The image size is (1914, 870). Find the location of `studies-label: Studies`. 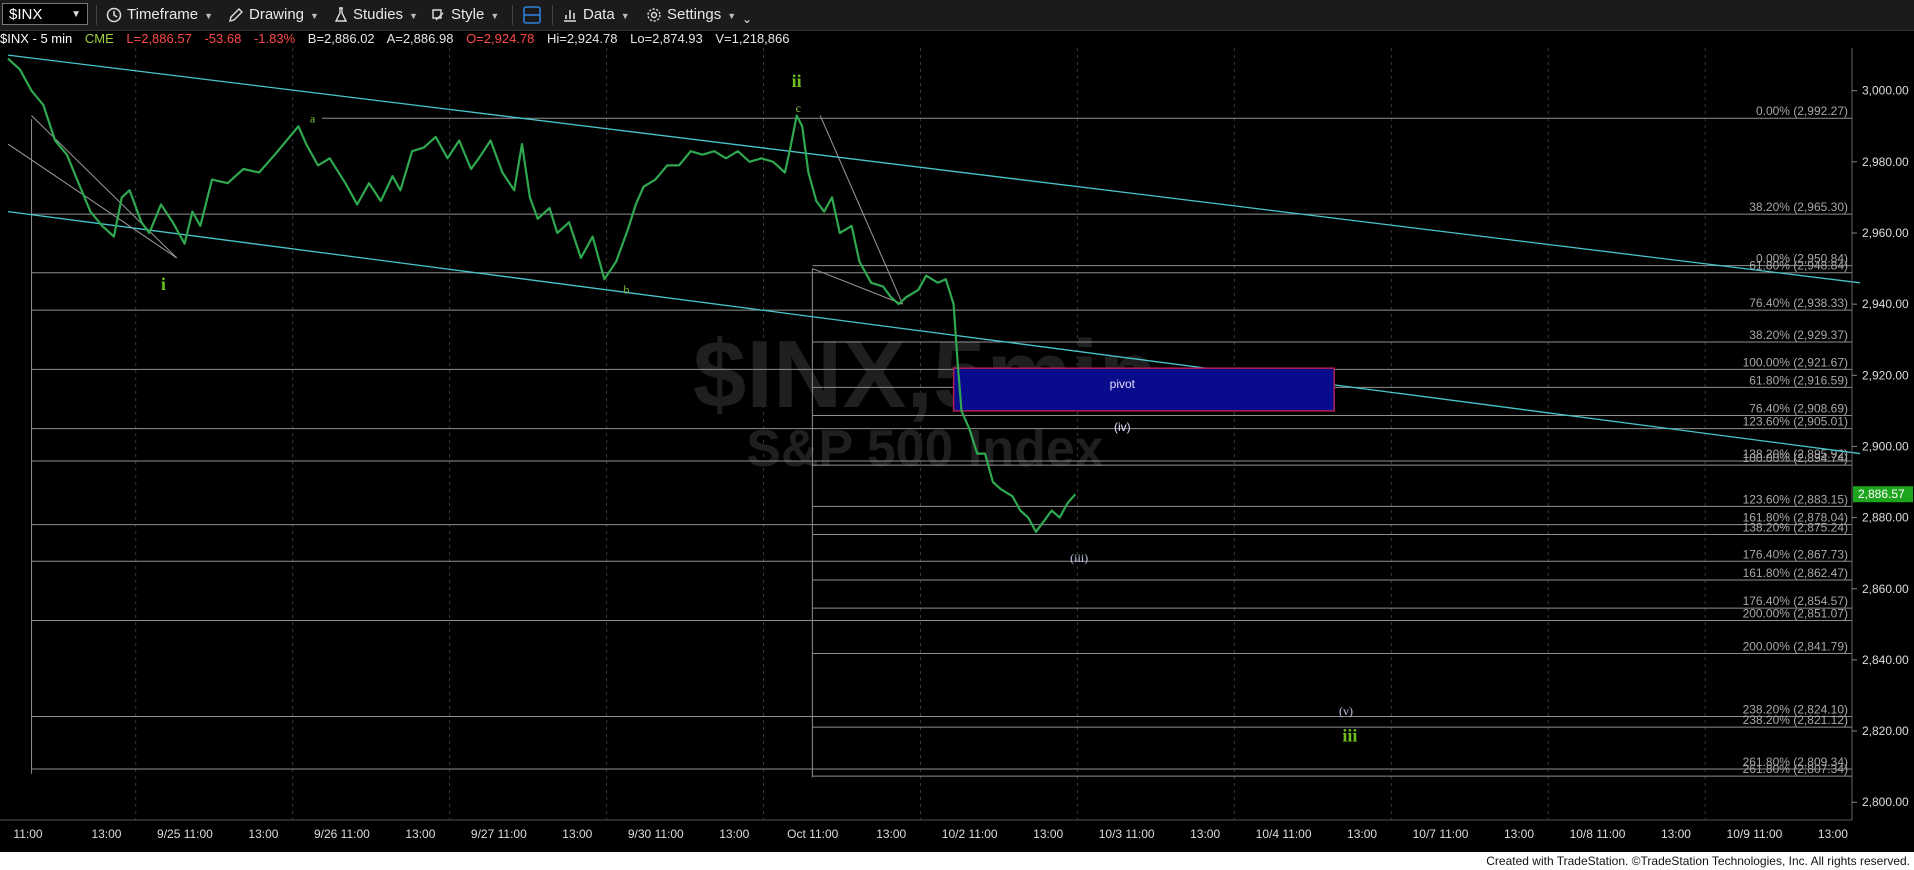

studies-label: Studies is located at coordinates (378, 14).